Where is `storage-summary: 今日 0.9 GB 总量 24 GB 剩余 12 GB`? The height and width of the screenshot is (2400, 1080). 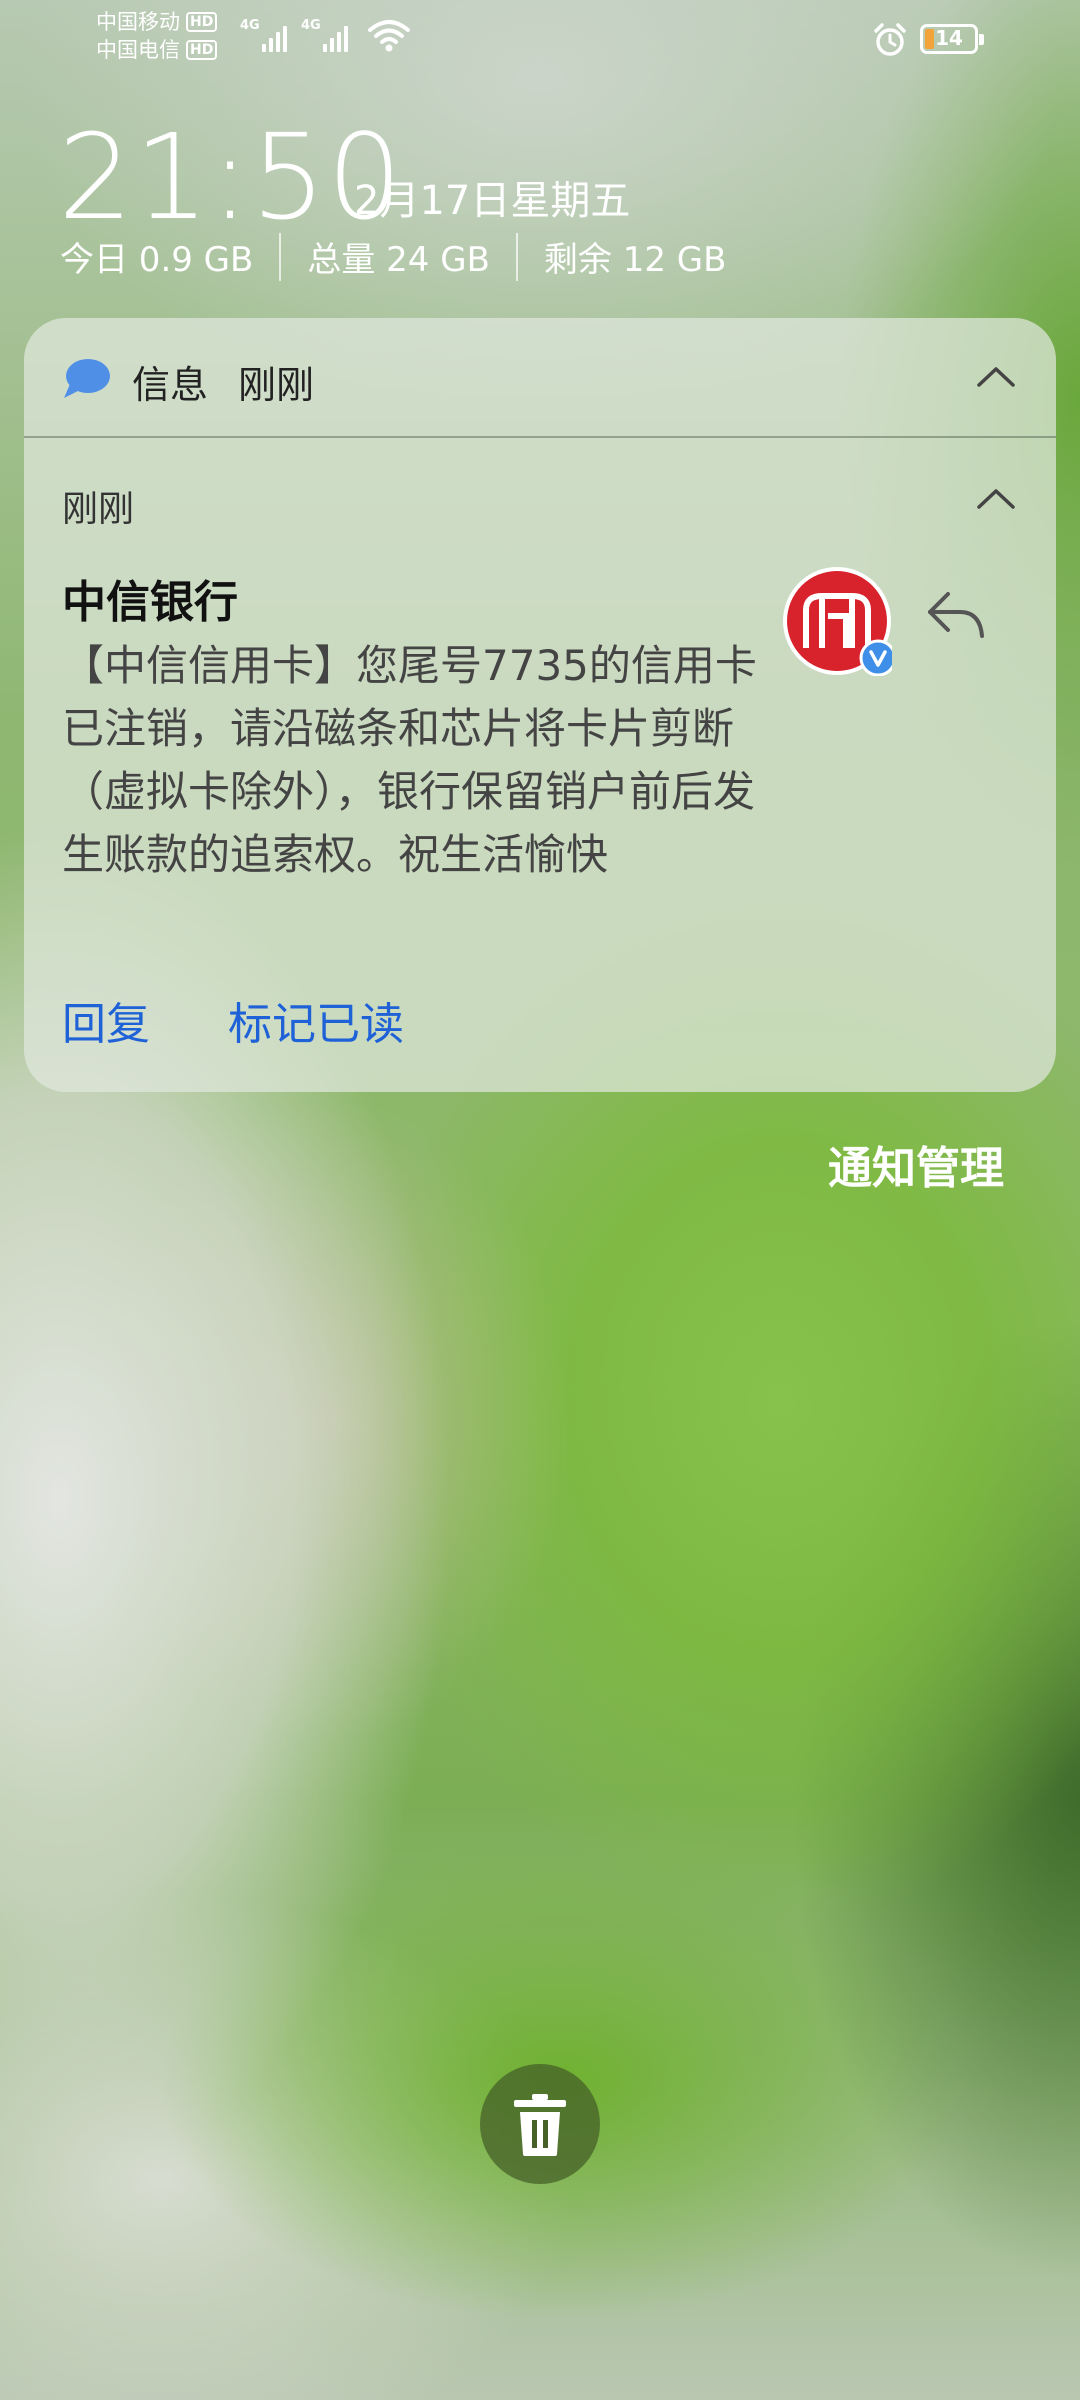 storage-summary: 今日 0.9 GB 总量 24 GB 剩余 12 GB is located at coordinates (393, 256).